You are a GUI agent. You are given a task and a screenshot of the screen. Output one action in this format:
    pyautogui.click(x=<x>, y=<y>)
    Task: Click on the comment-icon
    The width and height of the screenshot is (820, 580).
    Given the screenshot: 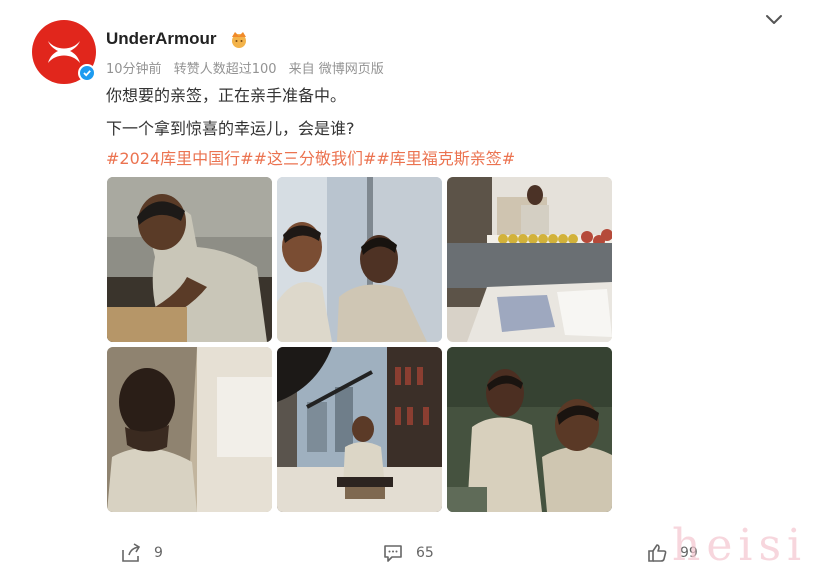 What is the action you would take?
    pyautogui.click(x=393, y=553)
    